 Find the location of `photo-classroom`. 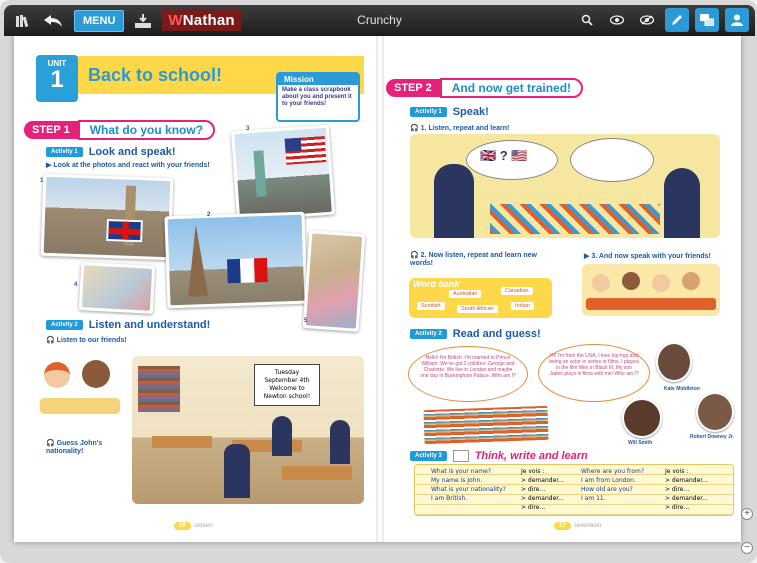

photo-classroom is located at coordinates (117, 288).